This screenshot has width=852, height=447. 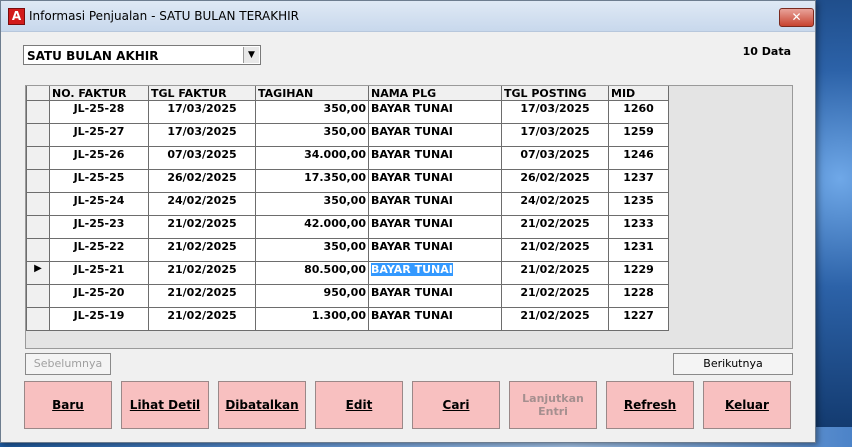 What do you see at coordinates (99, 250) in the screenshot?
I see `table-cell: JL-25-22` at bounding box center [99, 250].